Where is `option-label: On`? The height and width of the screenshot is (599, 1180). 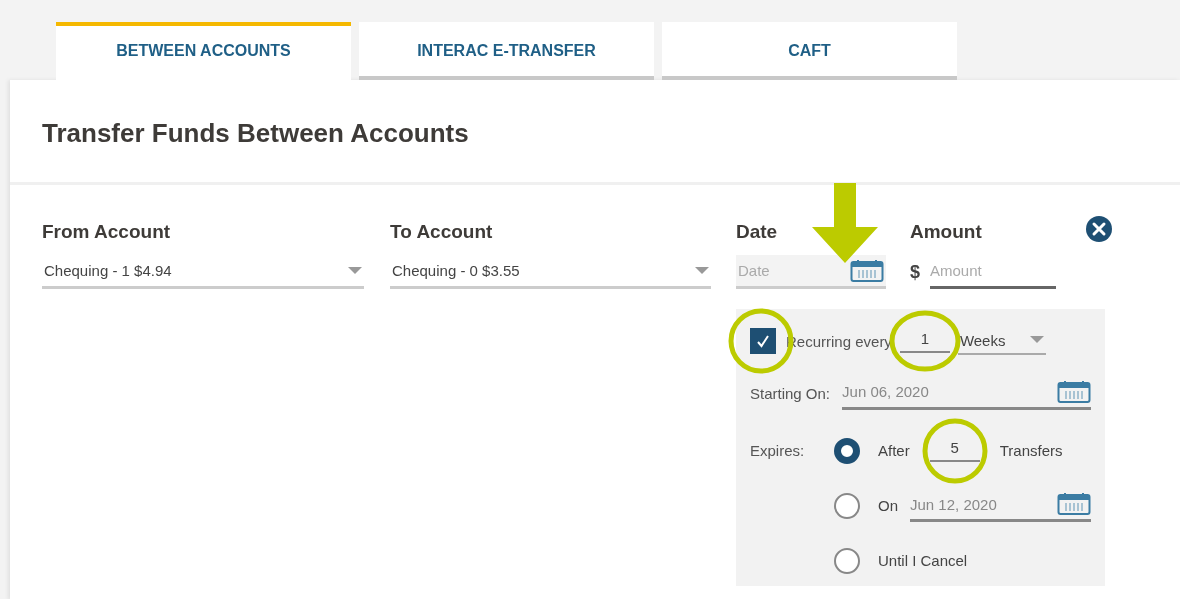
option-label: On is located at coordinates (888, 505).